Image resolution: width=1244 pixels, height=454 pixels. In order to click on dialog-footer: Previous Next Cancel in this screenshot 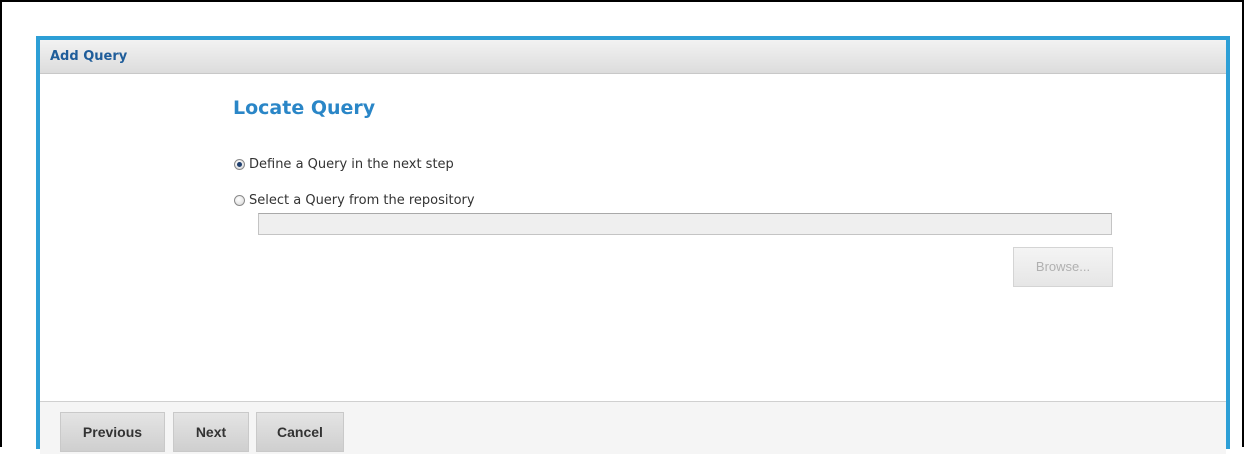, I will do `click(633, 427)`.